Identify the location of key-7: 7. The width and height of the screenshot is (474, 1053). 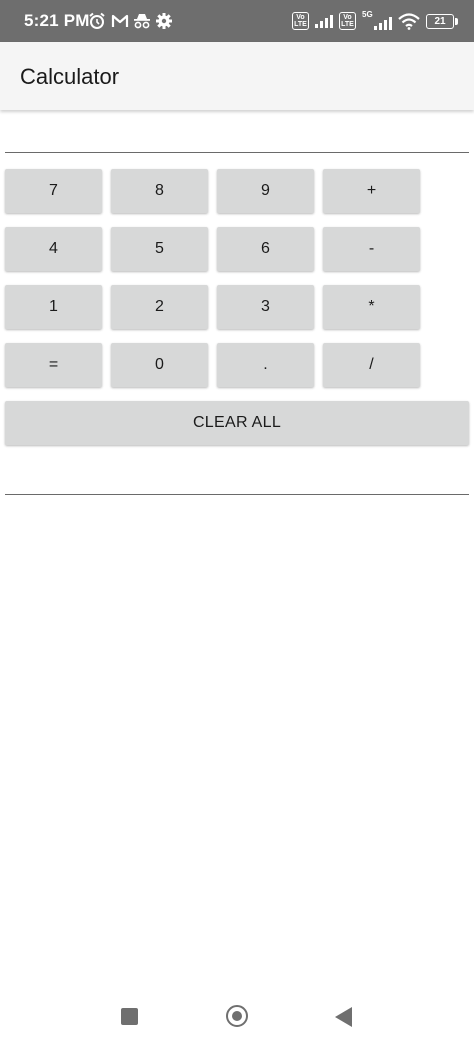
(53, 191).